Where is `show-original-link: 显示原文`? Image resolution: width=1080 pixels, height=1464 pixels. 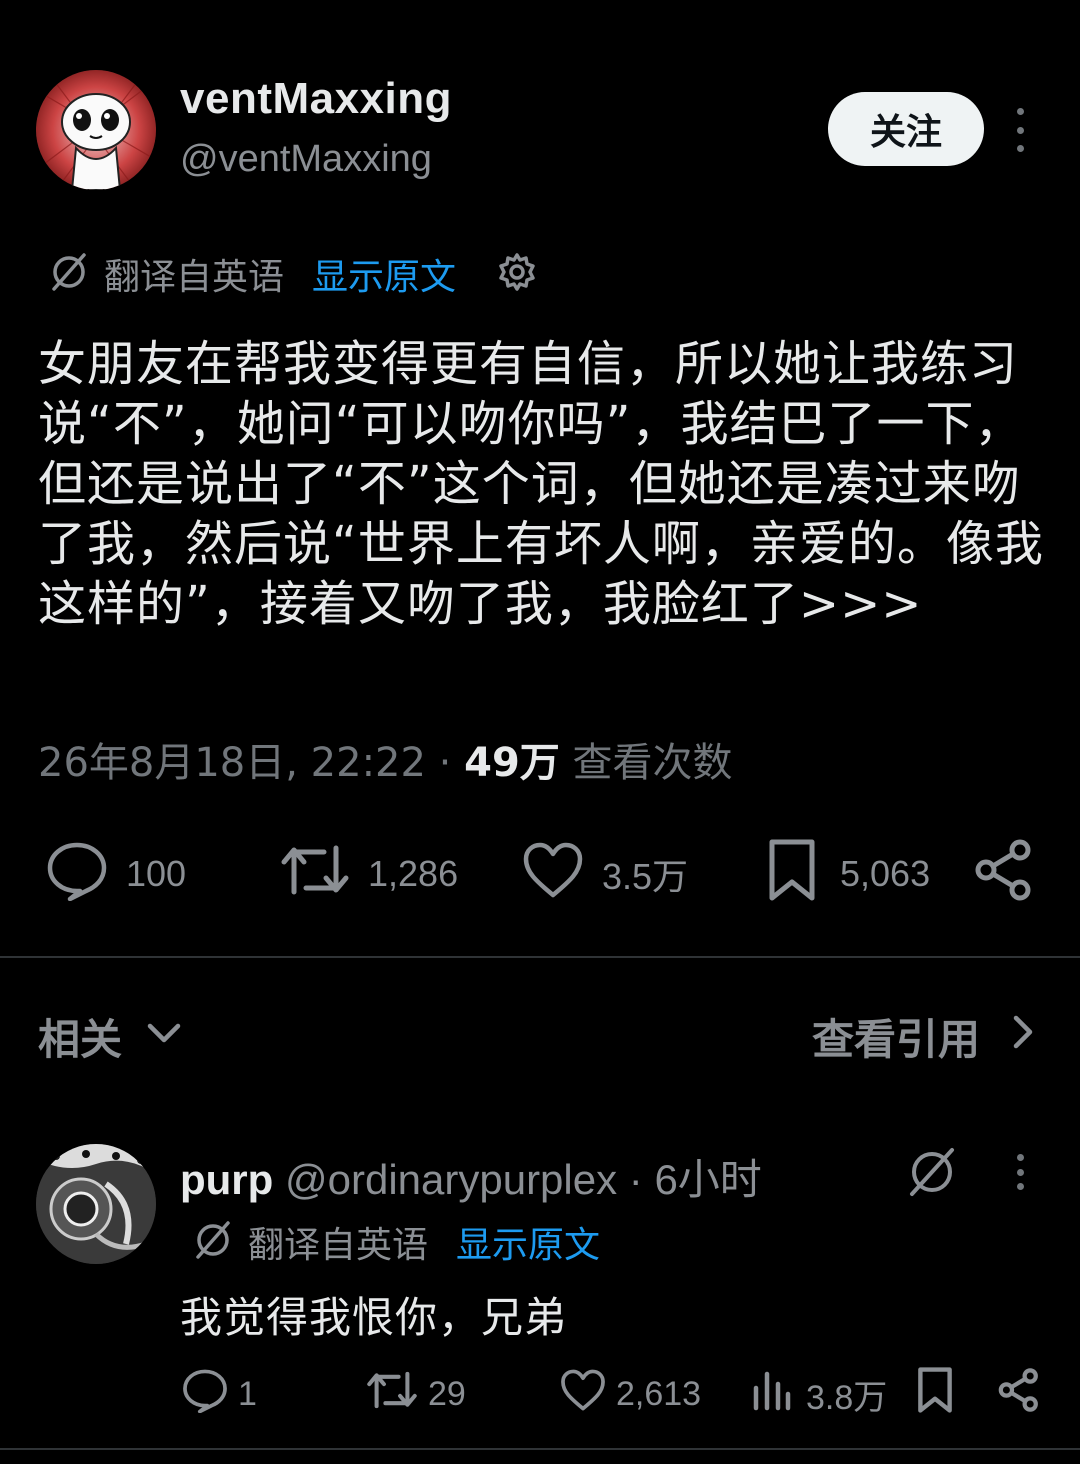
show-original-link: 显示原文 is located at coordinates (384, 274).